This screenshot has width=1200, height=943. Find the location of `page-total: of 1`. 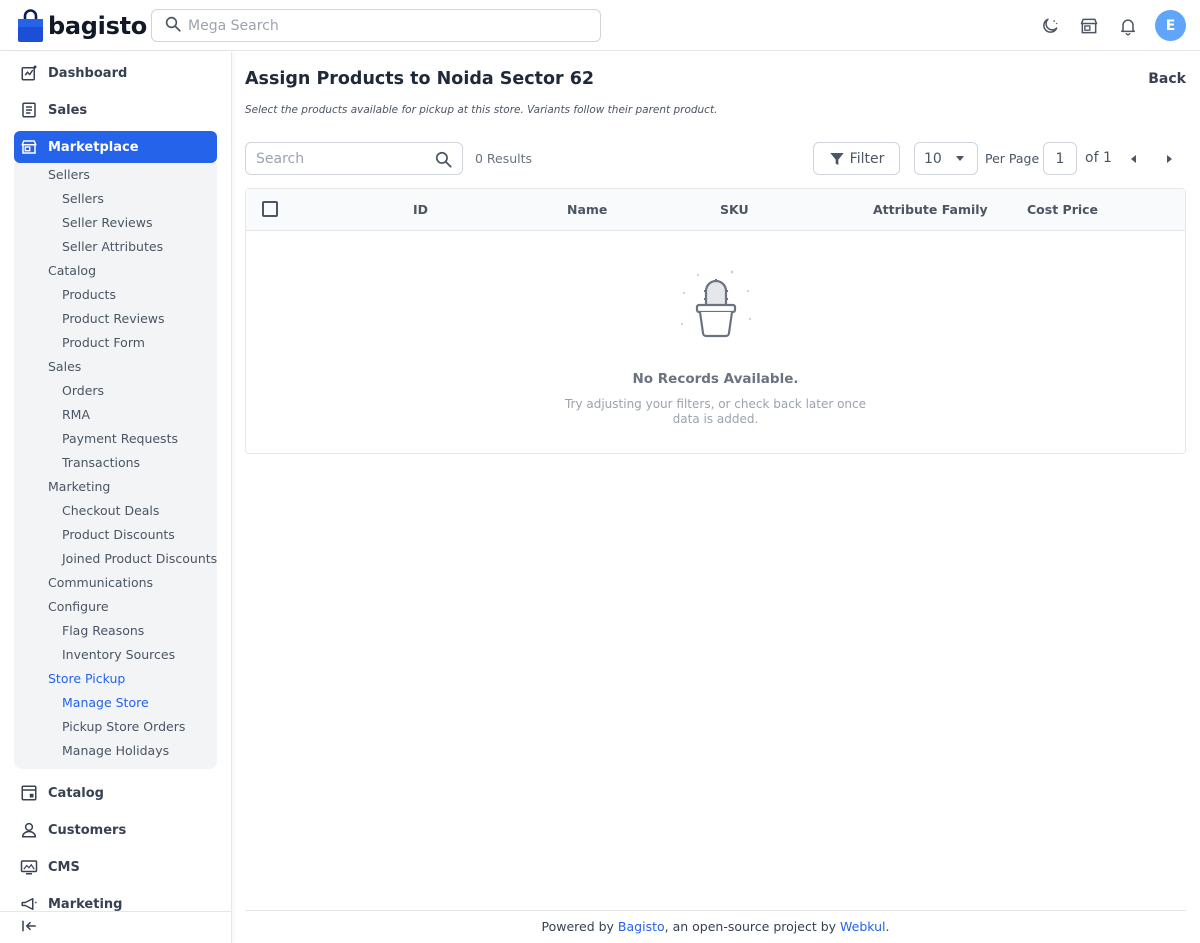

page-total: of 1 is located at coordinates (1098, 158).